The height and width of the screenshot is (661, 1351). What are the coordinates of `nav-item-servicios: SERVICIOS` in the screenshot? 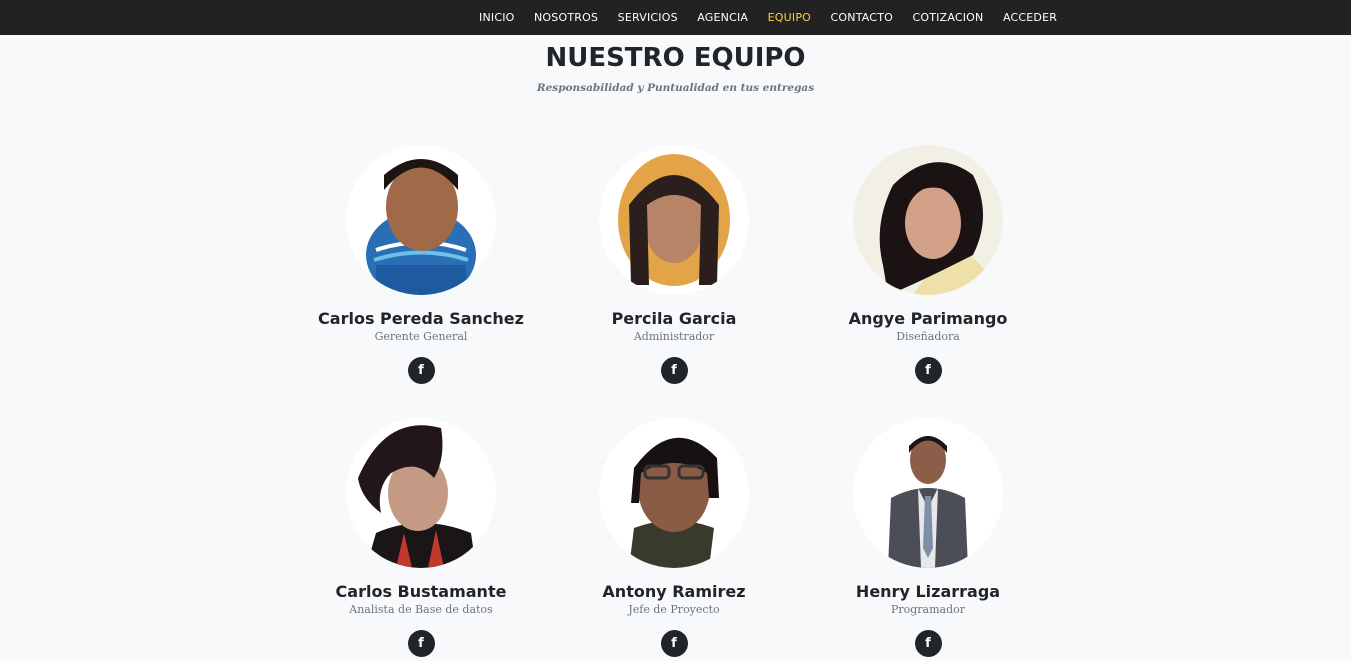 It's located at (648, 17).